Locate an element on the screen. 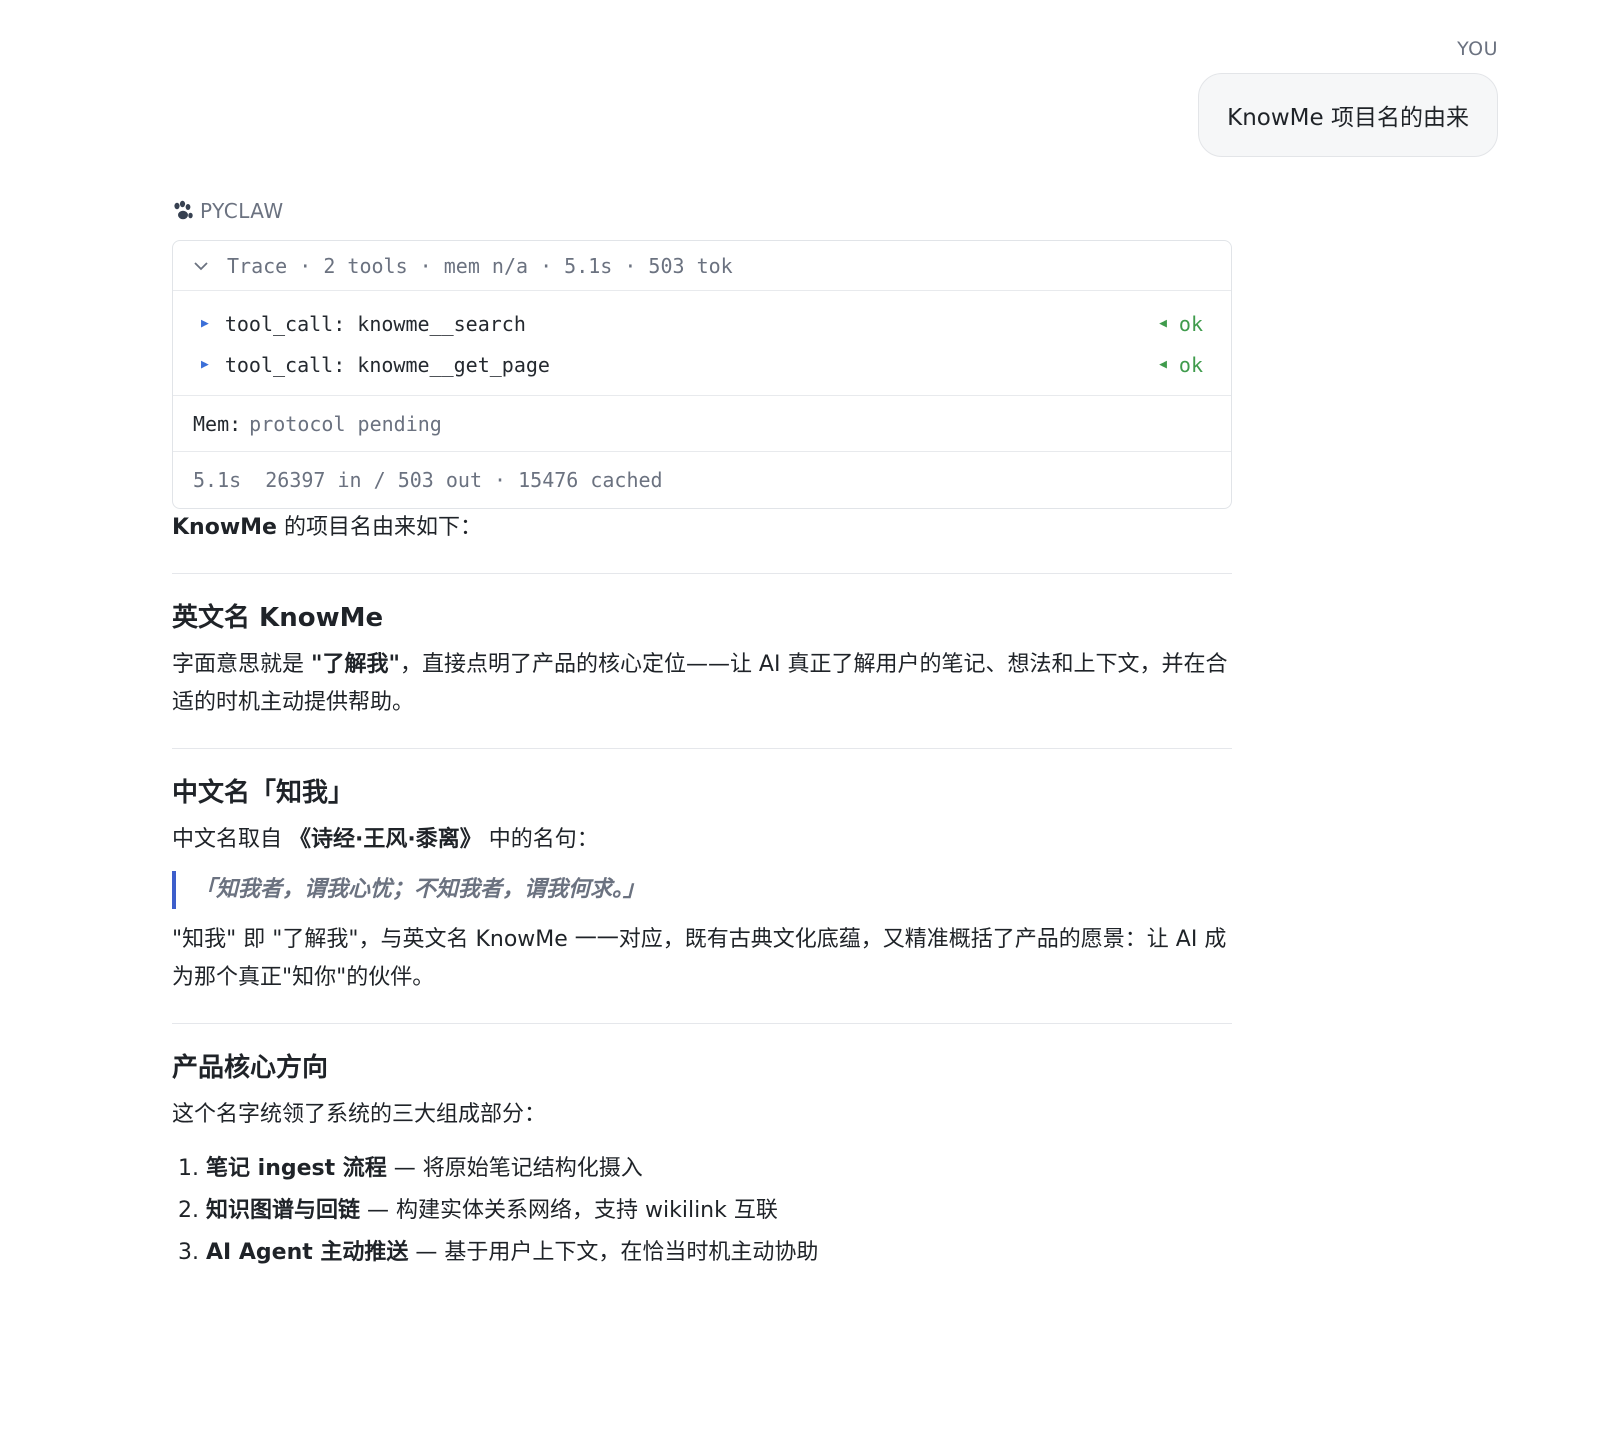  intro-text: KnowMe 的项目名由来如下： is located at coordinates (327, 527).